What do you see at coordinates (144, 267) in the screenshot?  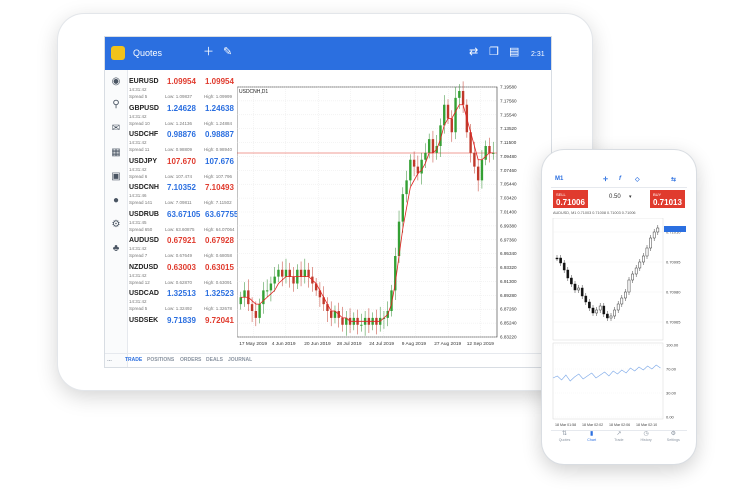 I see `quote-symbol: NZDUSD` at bounding box center [144, 267].